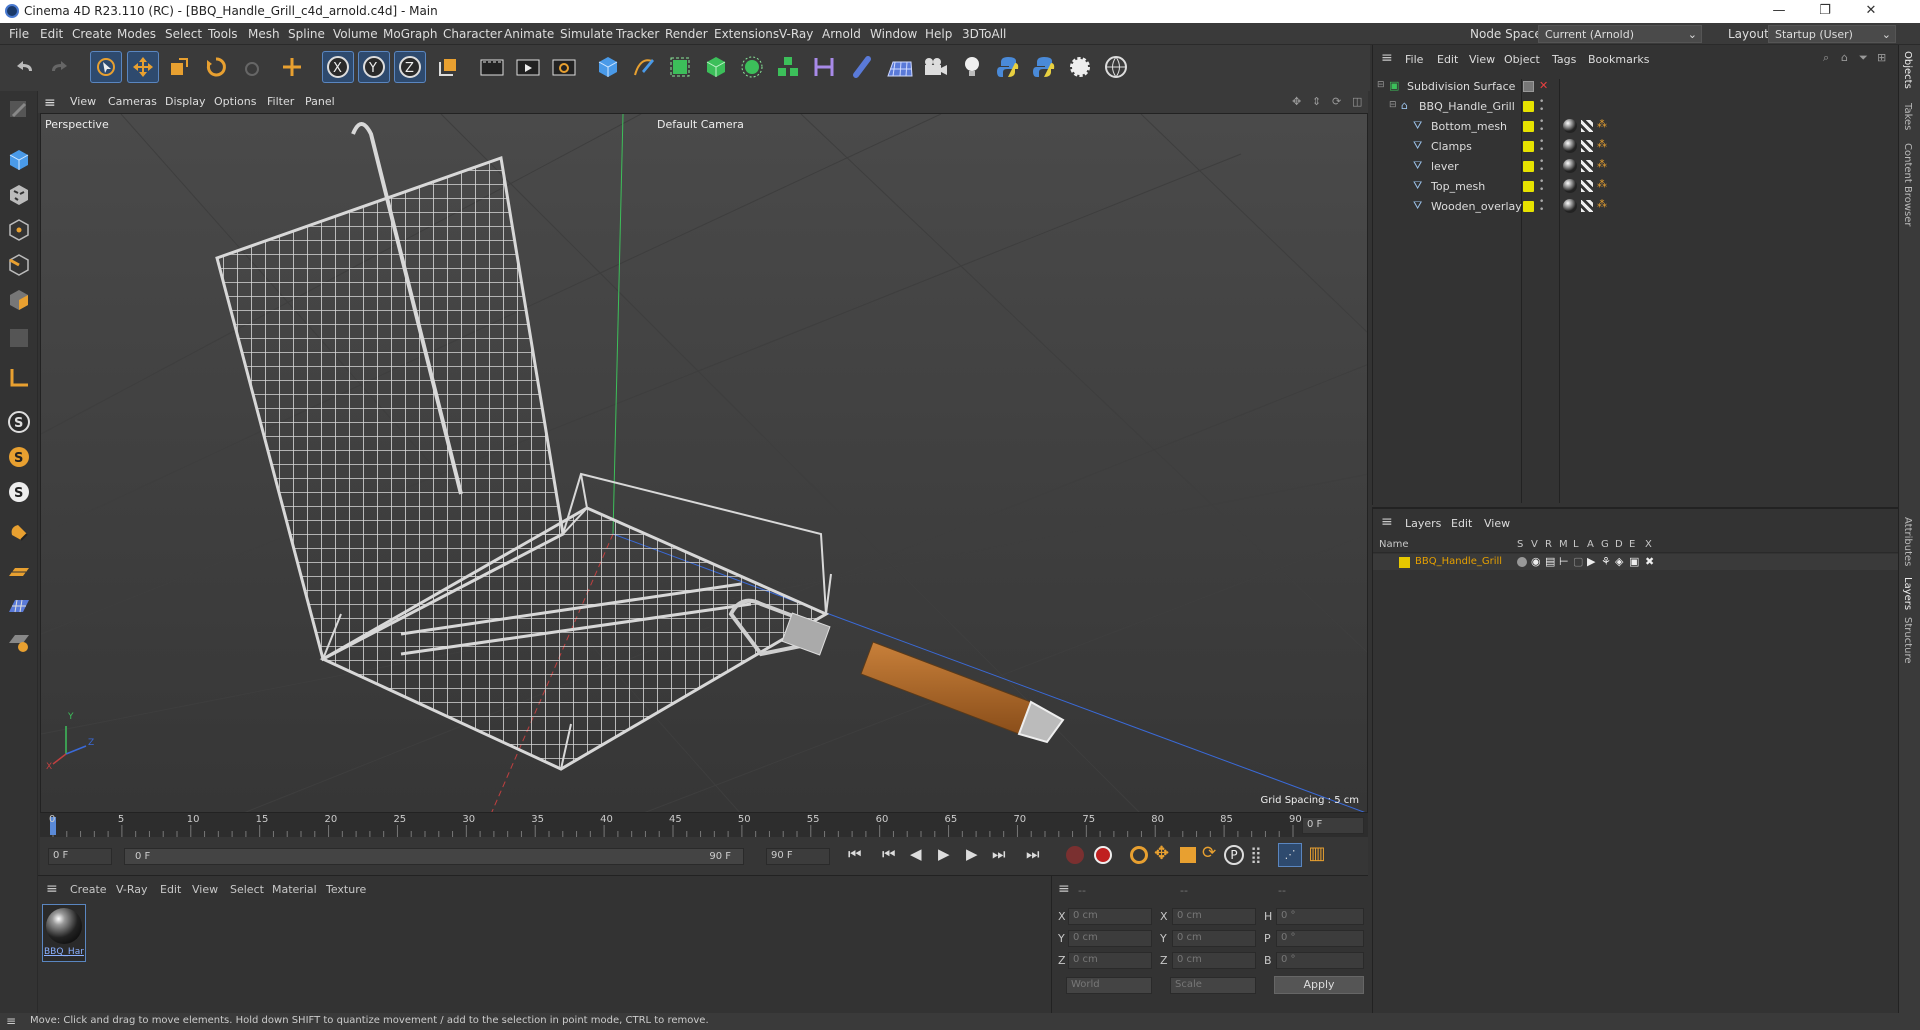 Image resolution: width=1920 pixels, height=1030 pixels. Describe the element at coordinates (1550, 561) in the screenshot. I see `render-icon: ▤` at that location.